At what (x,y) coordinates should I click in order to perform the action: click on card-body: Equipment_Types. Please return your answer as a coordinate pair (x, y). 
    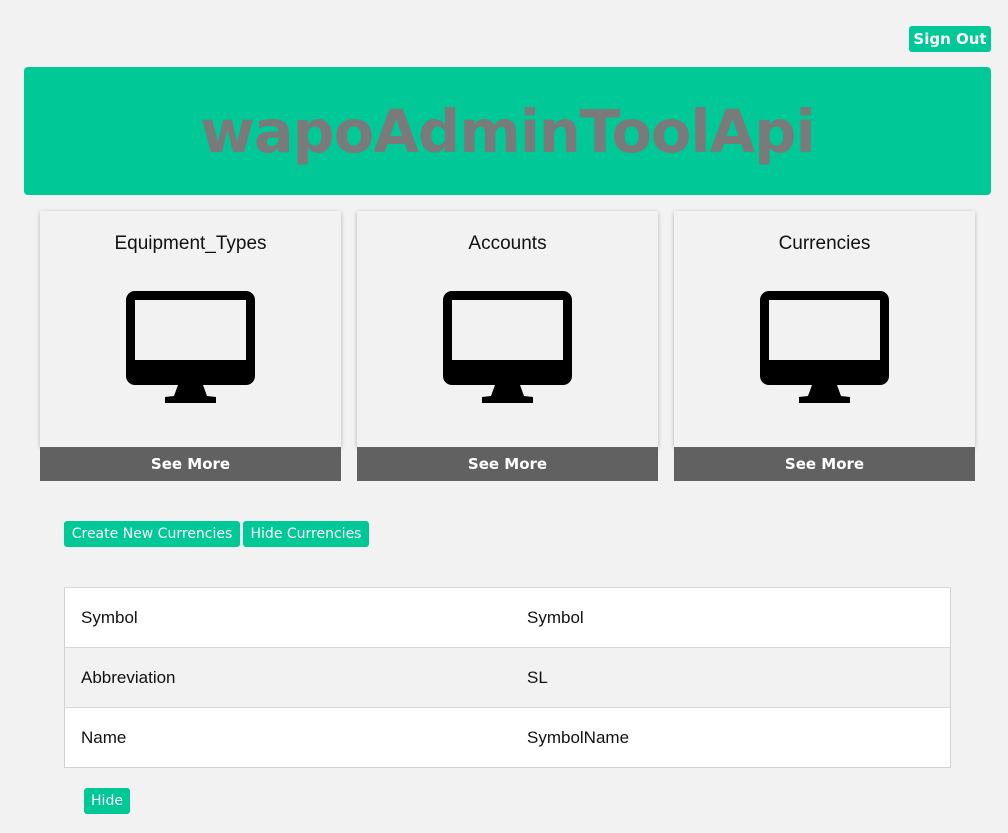
    Looking at the image, I should click on (190, 329).